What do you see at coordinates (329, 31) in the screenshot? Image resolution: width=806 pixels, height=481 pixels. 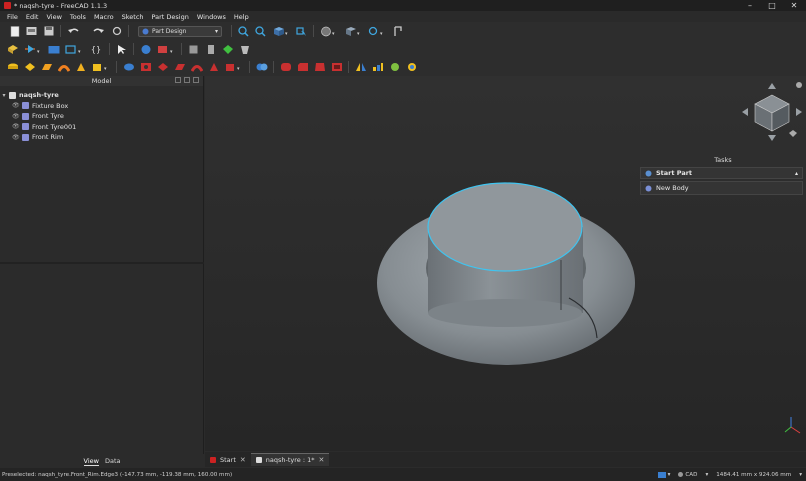 I see `standard-views-icon: ▾` at bounding box center [329, 31].